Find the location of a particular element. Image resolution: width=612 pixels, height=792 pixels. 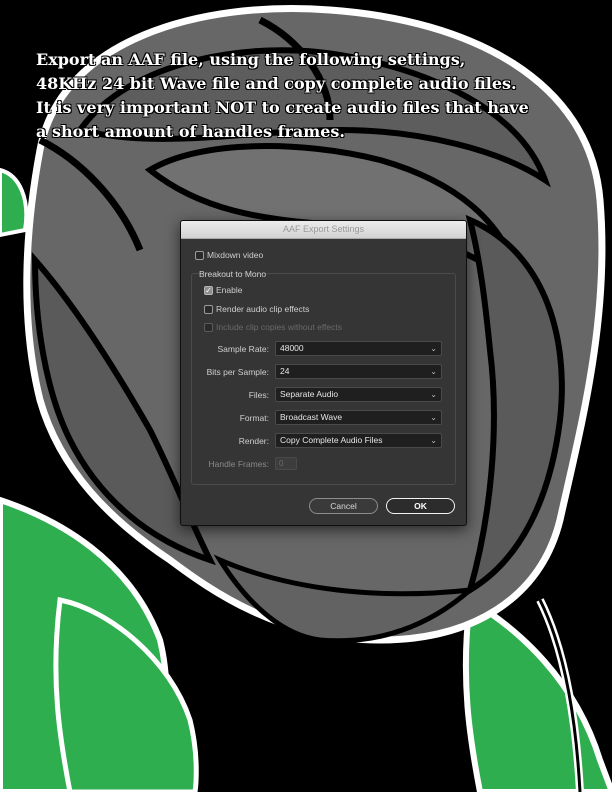

include-clip-copies-label: Include clip copies without effects is located at coordinates (279, 327).